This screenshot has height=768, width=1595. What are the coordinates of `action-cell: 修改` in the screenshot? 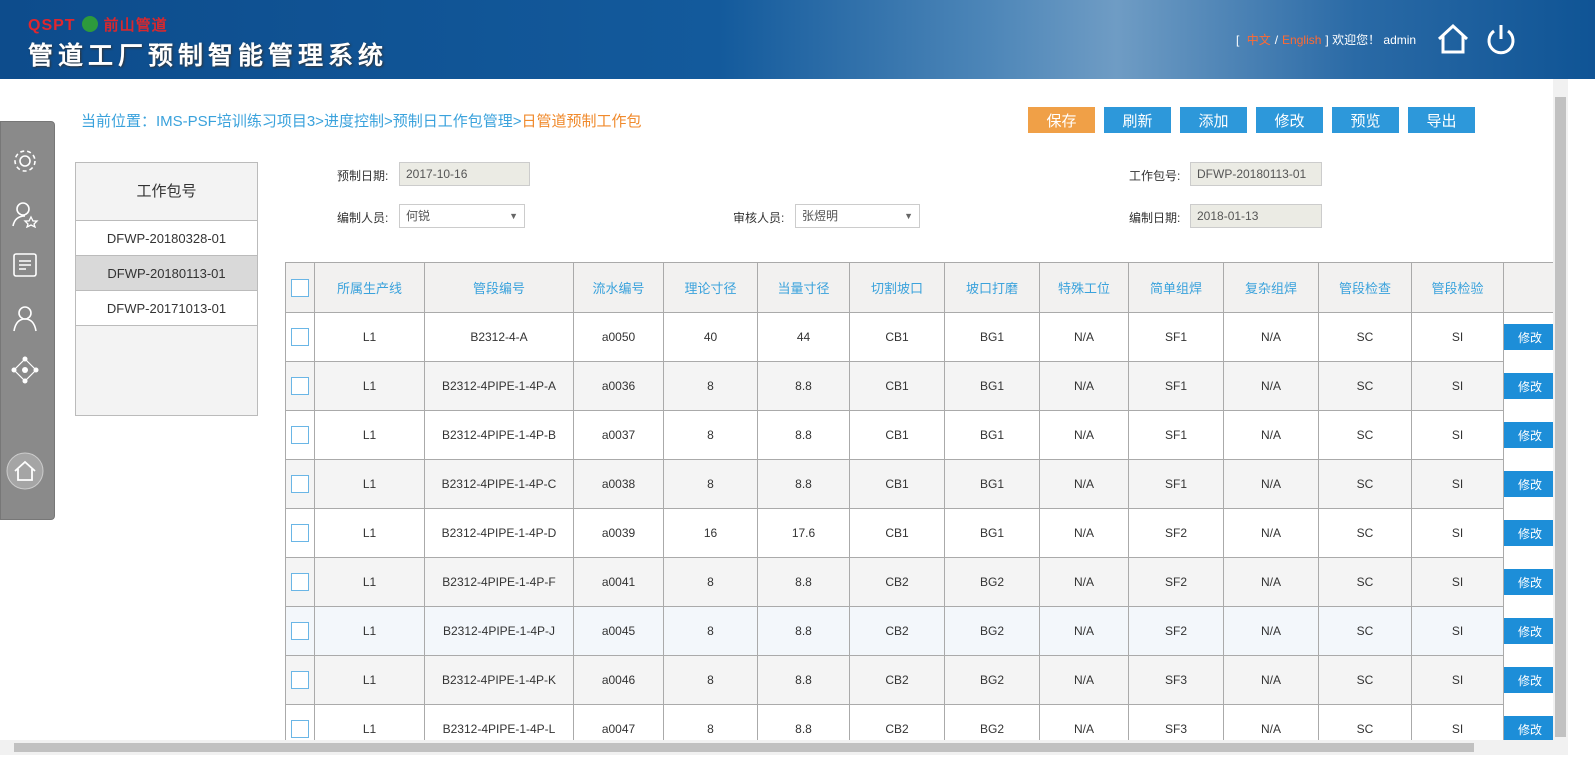 It's located at (1529, 337).